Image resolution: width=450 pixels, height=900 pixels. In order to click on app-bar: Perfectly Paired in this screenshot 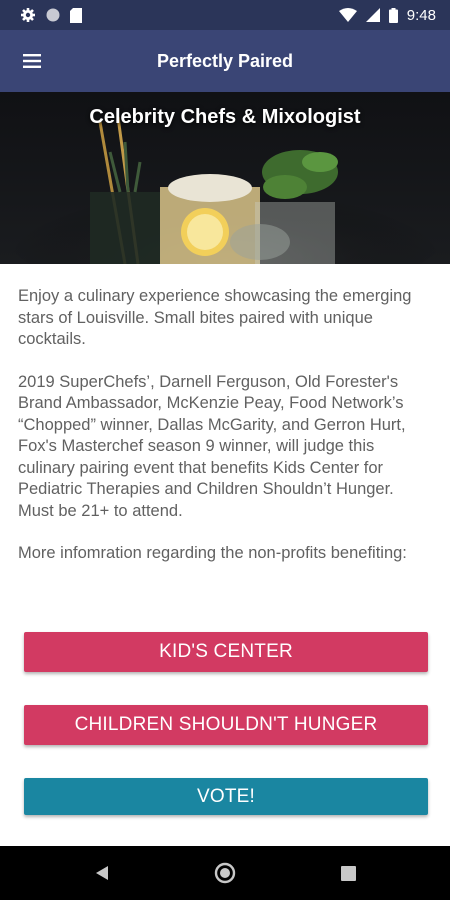, I will do `click(225, 61)`.